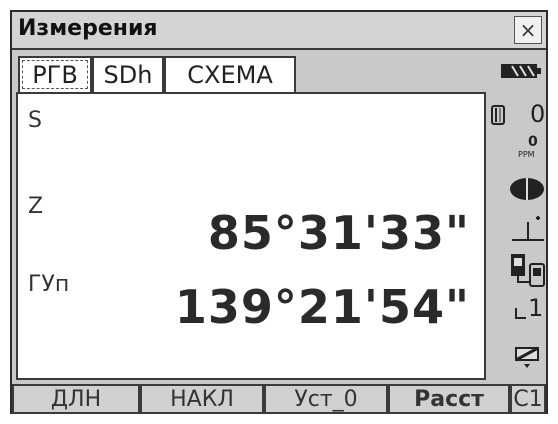  I want to click on window-title: Измерения, so click(88, 28).